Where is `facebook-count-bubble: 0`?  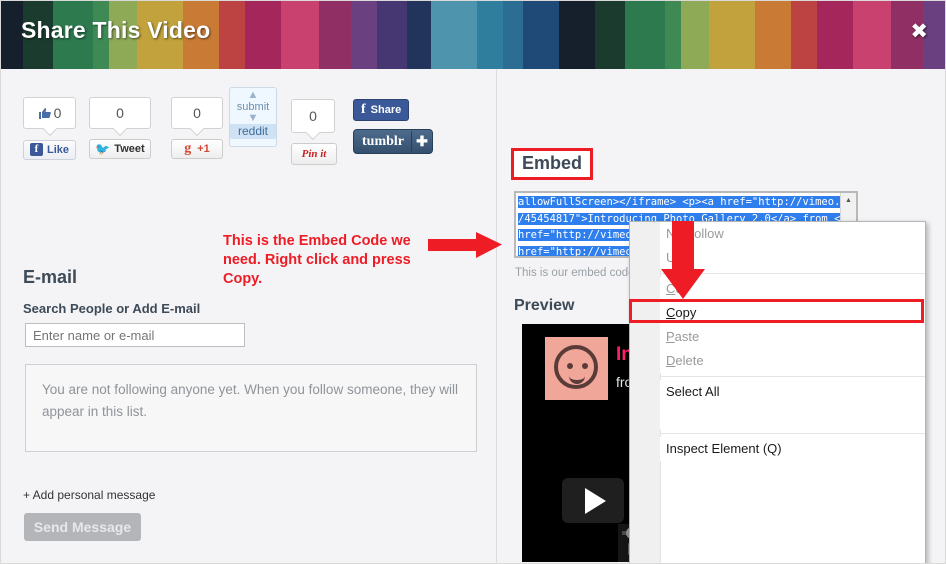
facebook-count-bubble: 0 is located at coordinates (50, 113).